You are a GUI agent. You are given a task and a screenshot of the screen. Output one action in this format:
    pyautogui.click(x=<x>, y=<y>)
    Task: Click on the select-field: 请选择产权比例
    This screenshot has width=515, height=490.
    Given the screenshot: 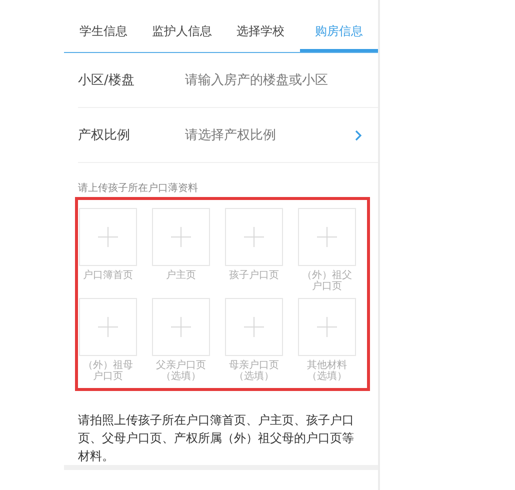 What is the action you would take?
    pyautogui.click(x=270, y=135)
    